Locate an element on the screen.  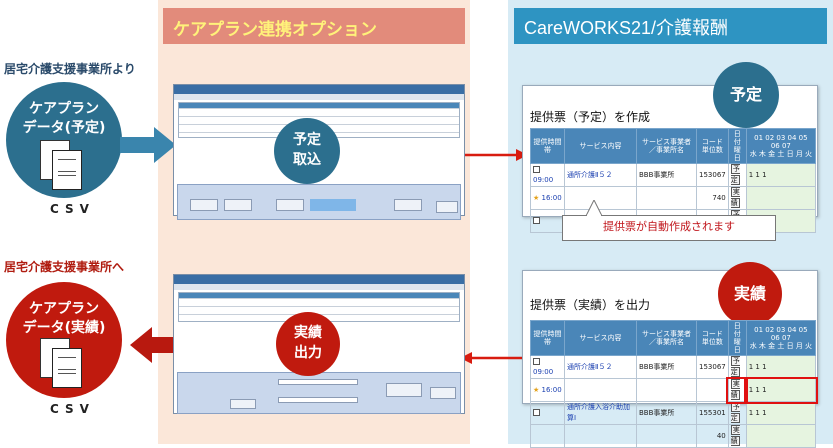
from-provider-label: 居宅介護支援事業所より is located at coordinates (70, 69).